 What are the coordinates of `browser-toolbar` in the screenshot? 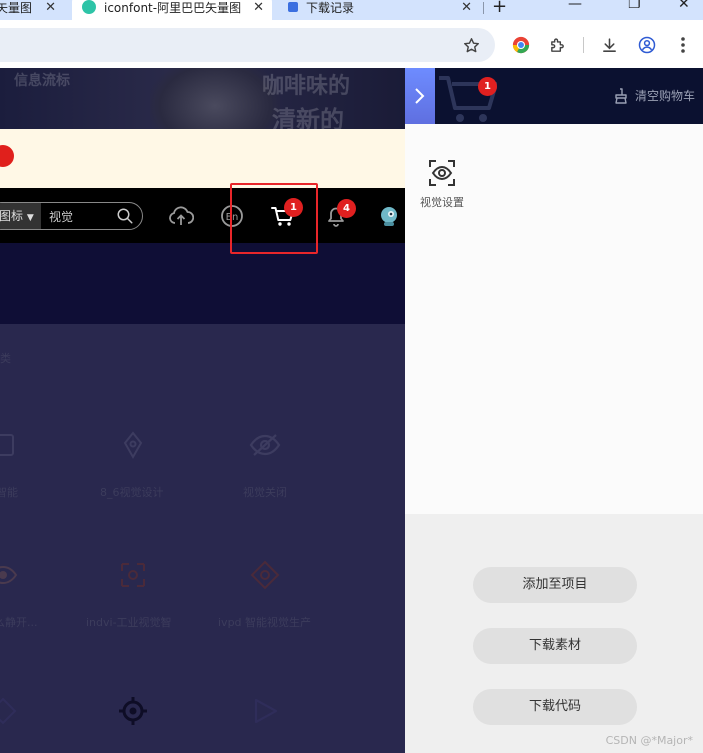 It's located at (351, 44).